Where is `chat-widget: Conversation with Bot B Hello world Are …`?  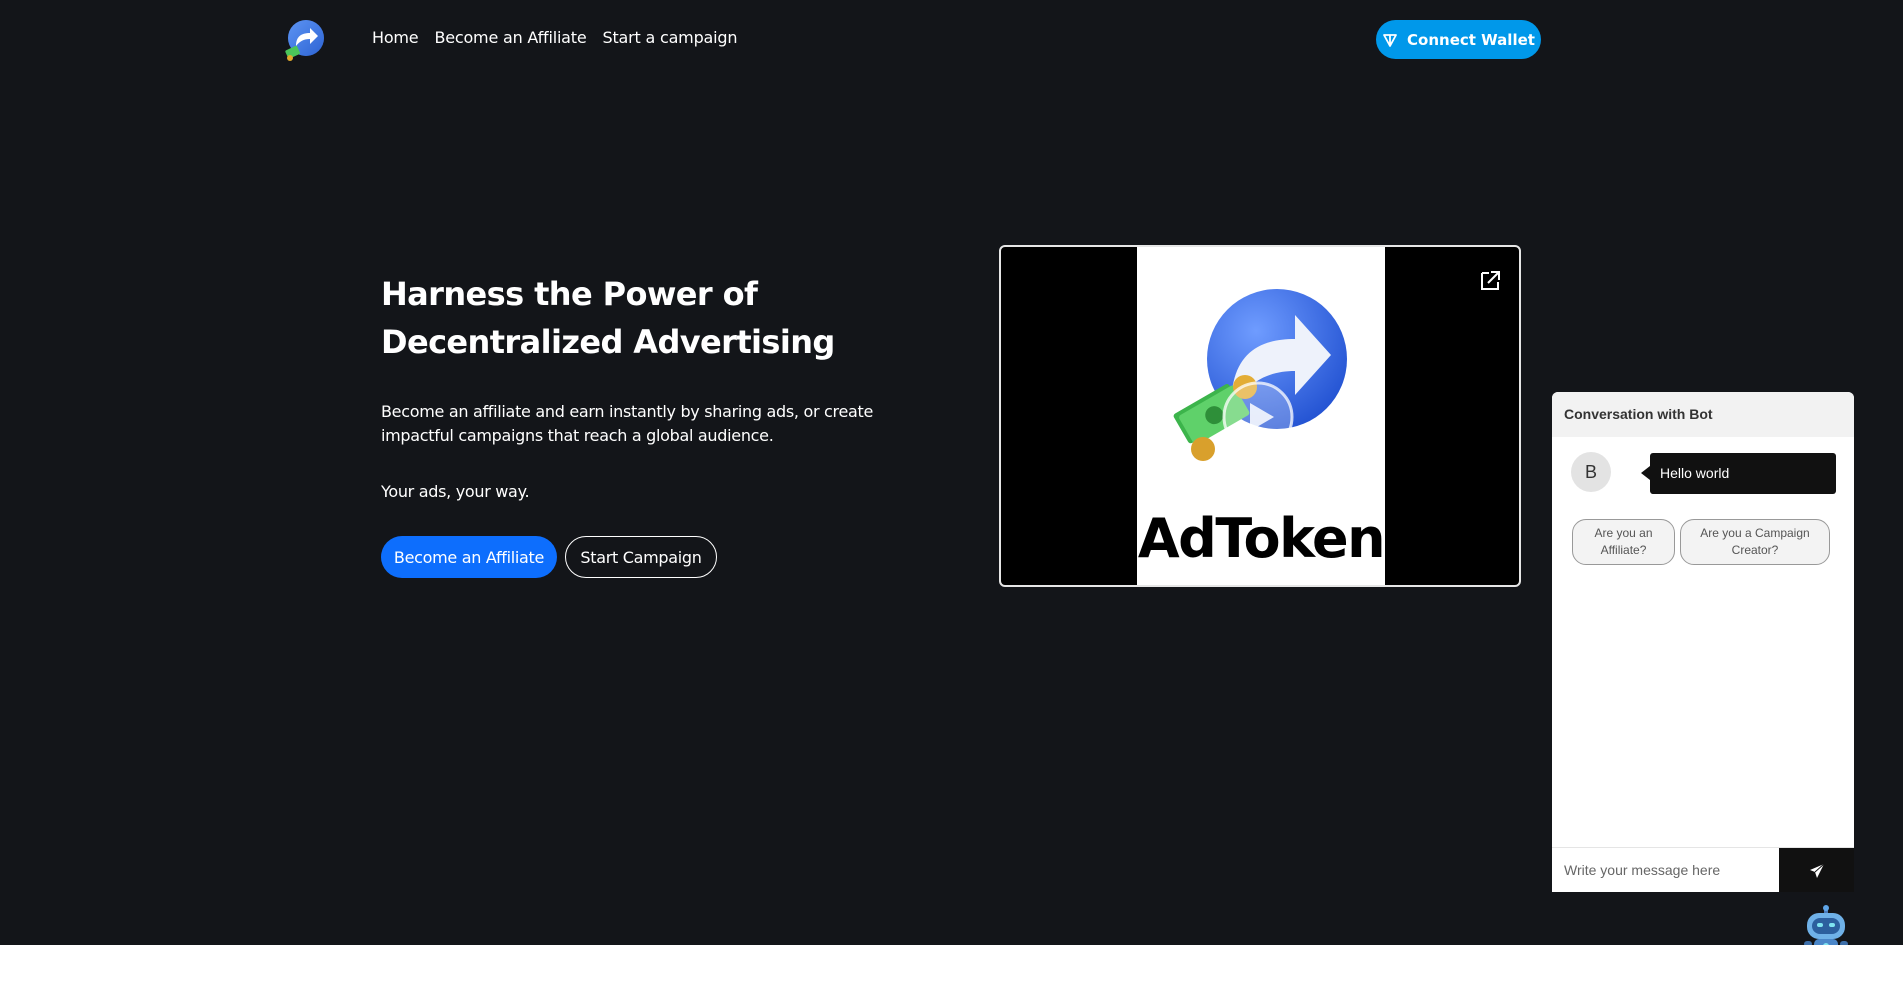 chat-widget: Conversation with Bot B Hello world Are … is located at coordinates (1703, 642).